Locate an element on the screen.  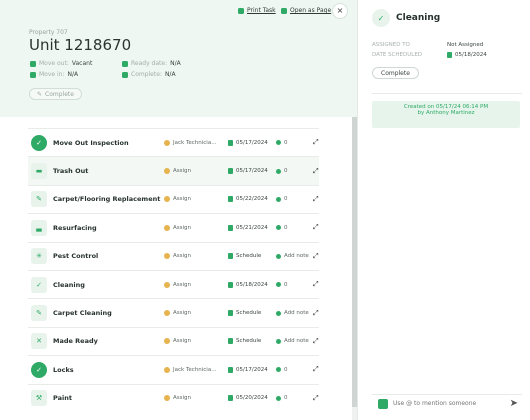
task-row: ⚒ Paint Assign 05/20/2024 0 ⤢ is located at coordinates (173, 397).